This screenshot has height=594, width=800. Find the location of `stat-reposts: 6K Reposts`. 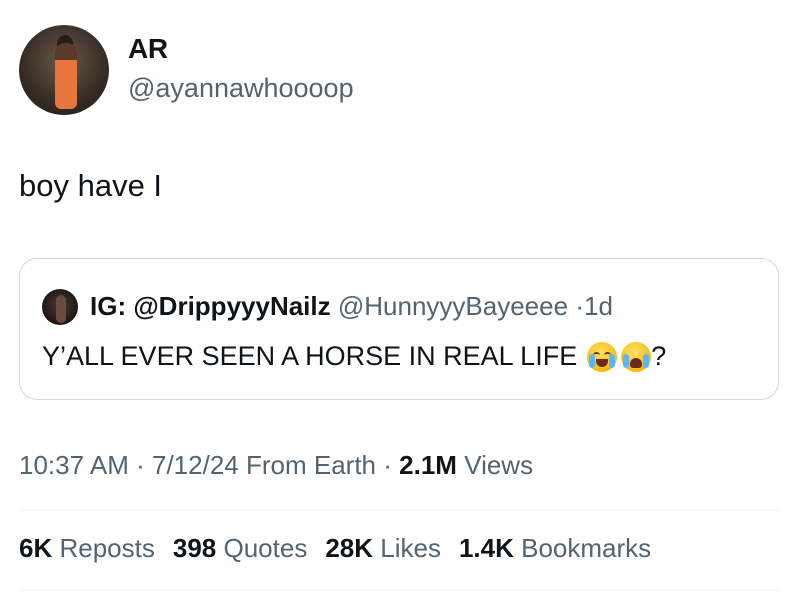

stat-reposts: 6K Reposts is located at coordinates (87, 548).